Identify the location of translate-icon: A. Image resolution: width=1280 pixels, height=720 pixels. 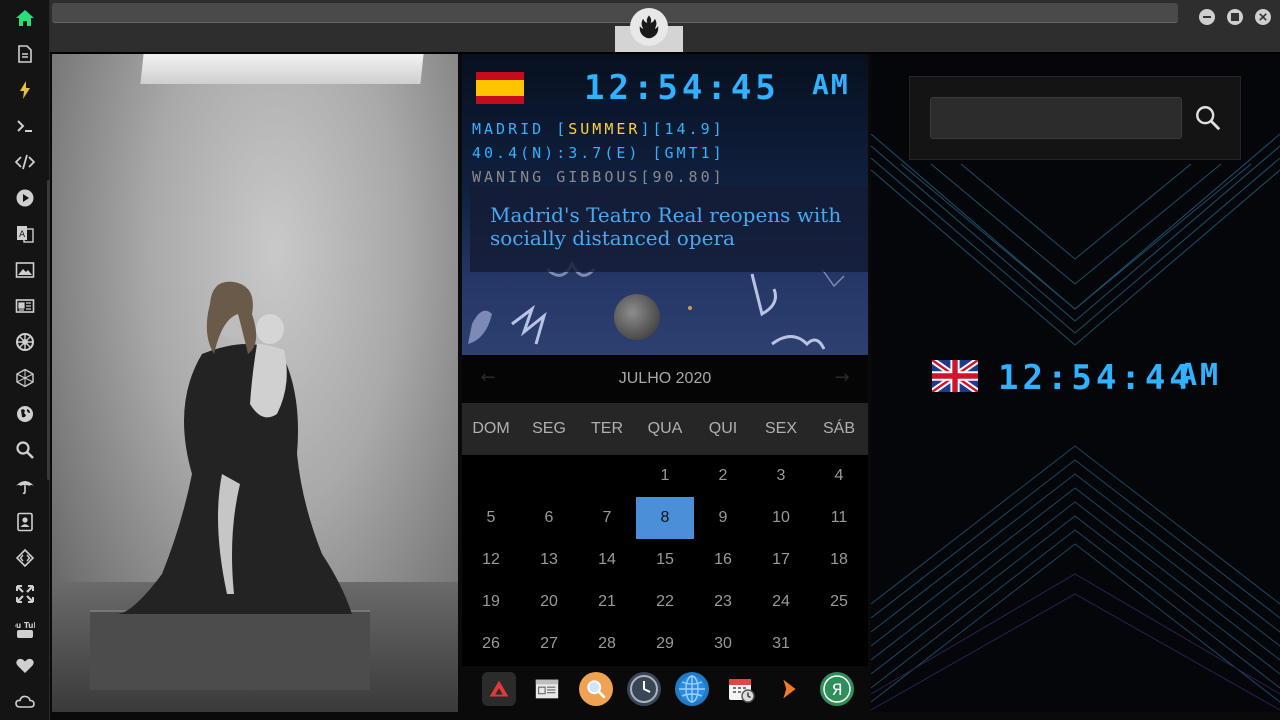
(25, 234).